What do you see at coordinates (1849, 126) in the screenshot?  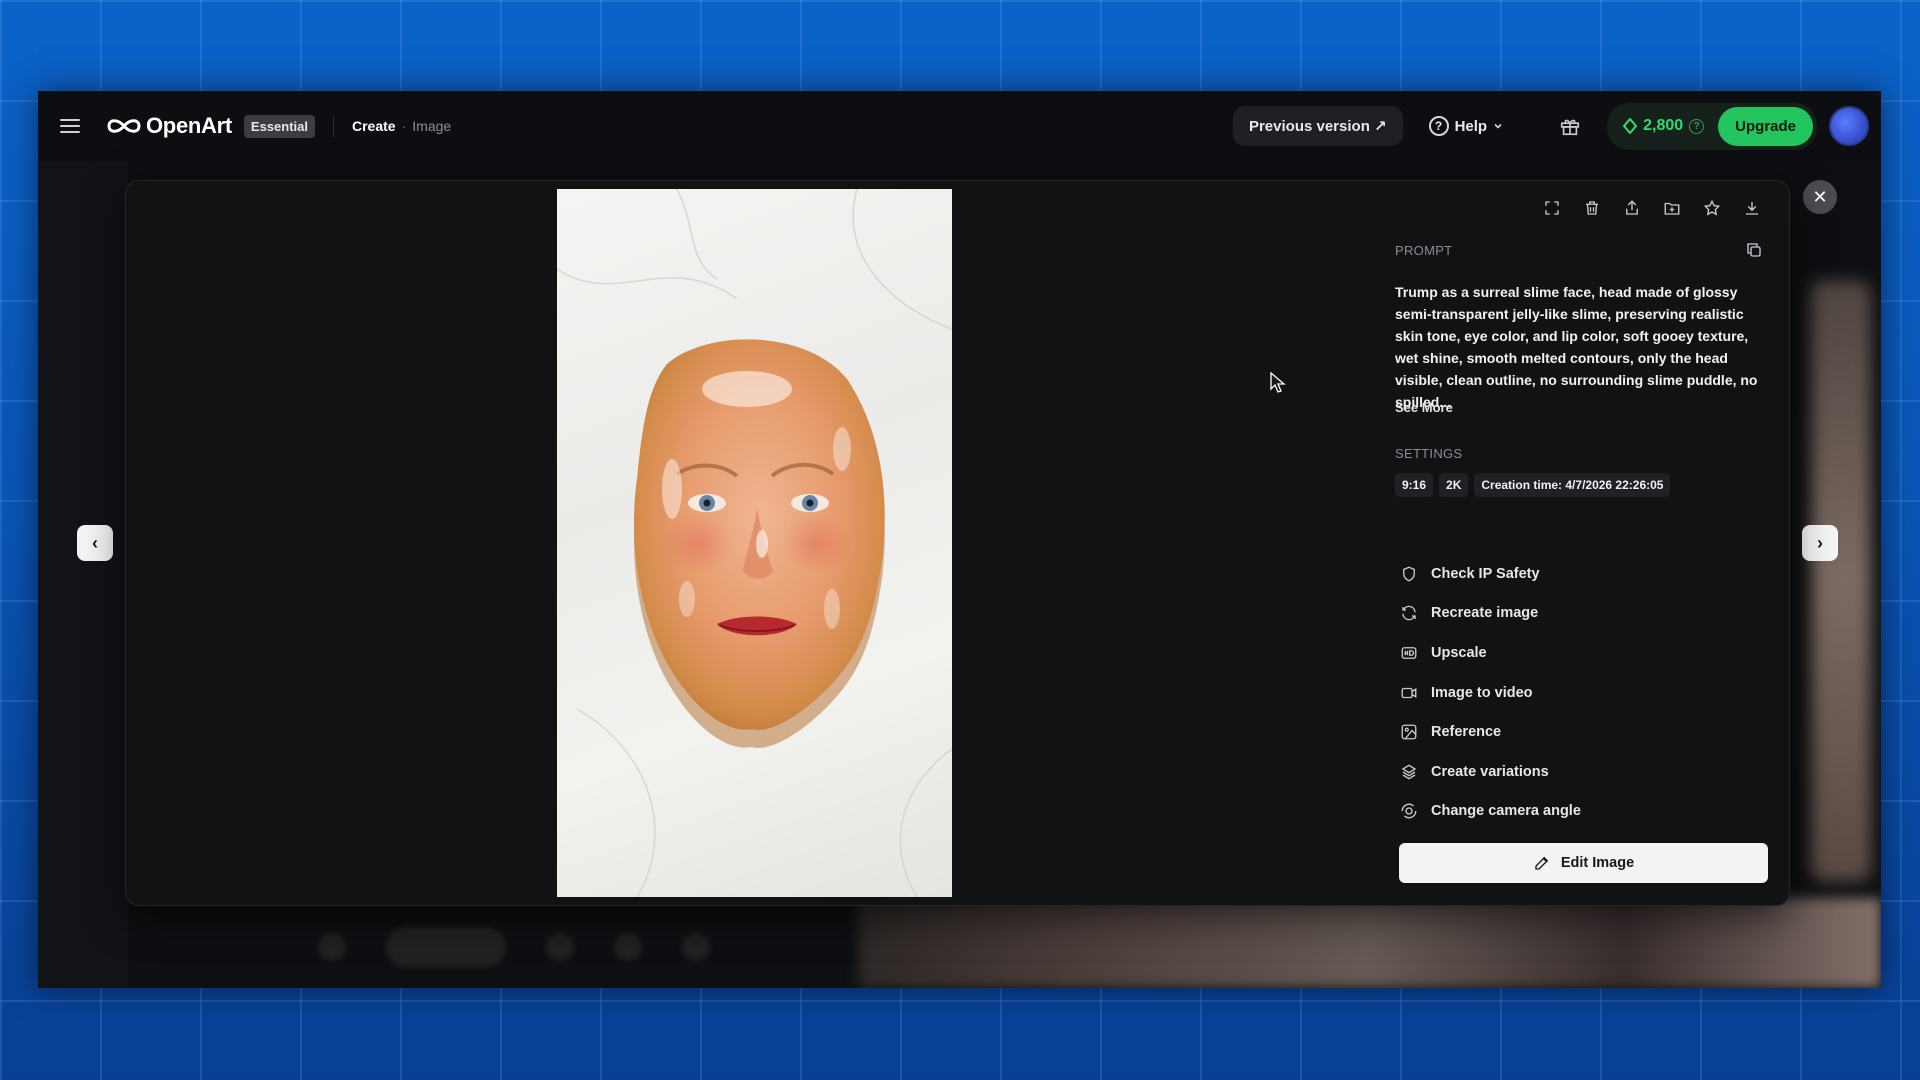 I see `user-avatar` at bounding box center [1849, 126].